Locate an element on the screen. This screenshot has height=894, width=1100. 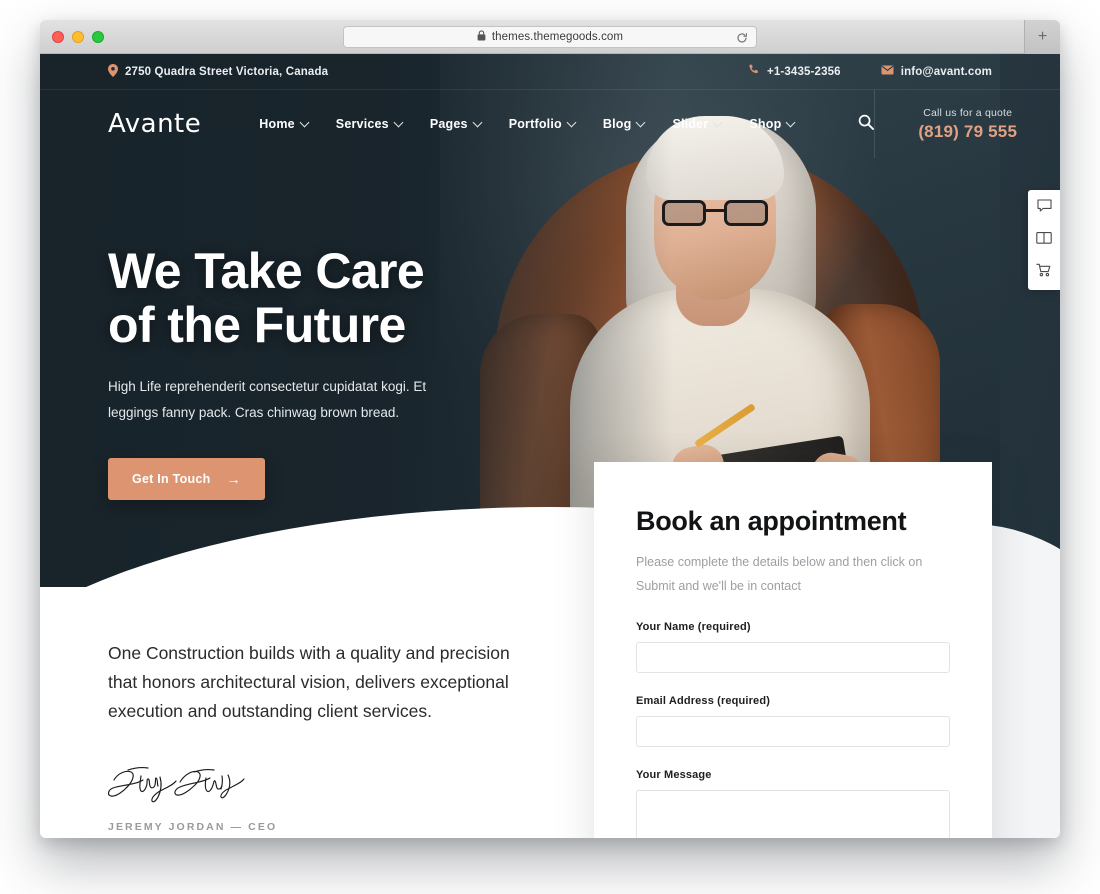
email-block: info@avant.com is located at coordinates (936, 71).